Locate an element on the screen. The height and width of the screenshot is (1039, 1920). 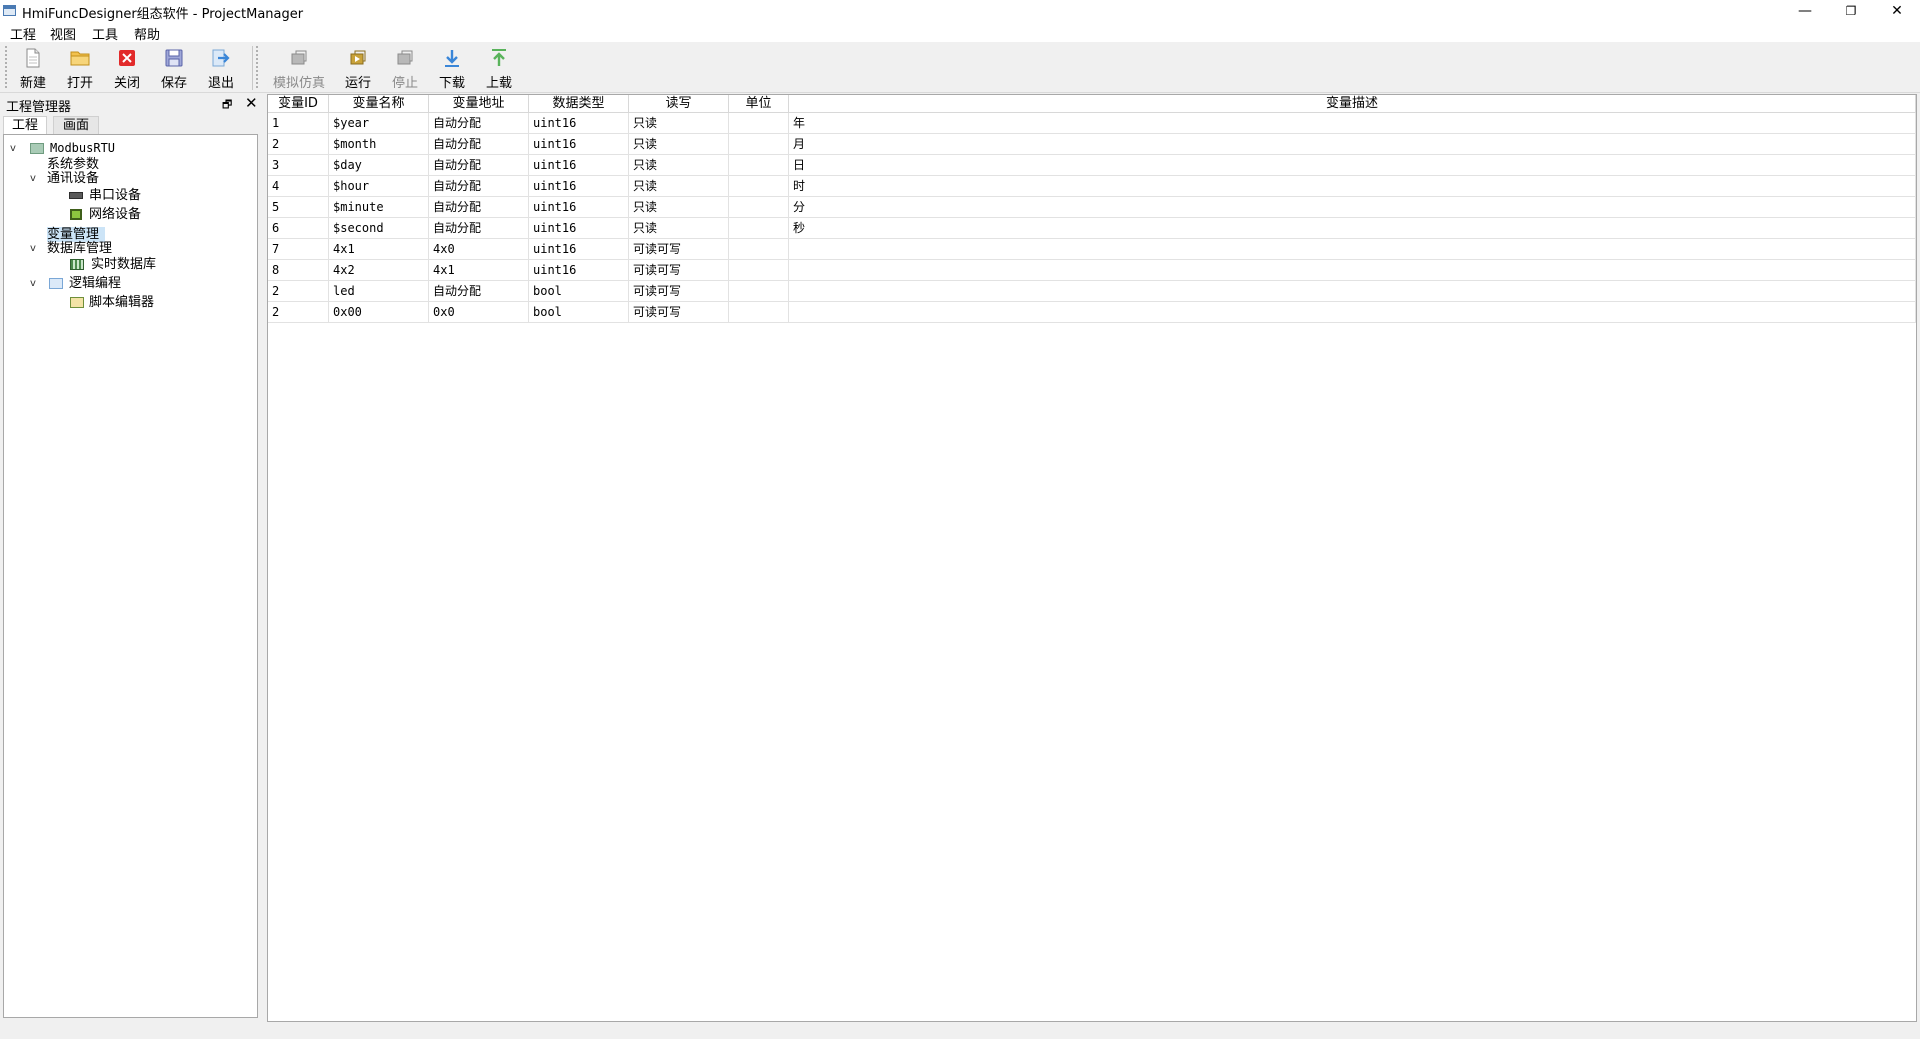
table-cell-variable-id: 3 is located at coordinates (298, 165).